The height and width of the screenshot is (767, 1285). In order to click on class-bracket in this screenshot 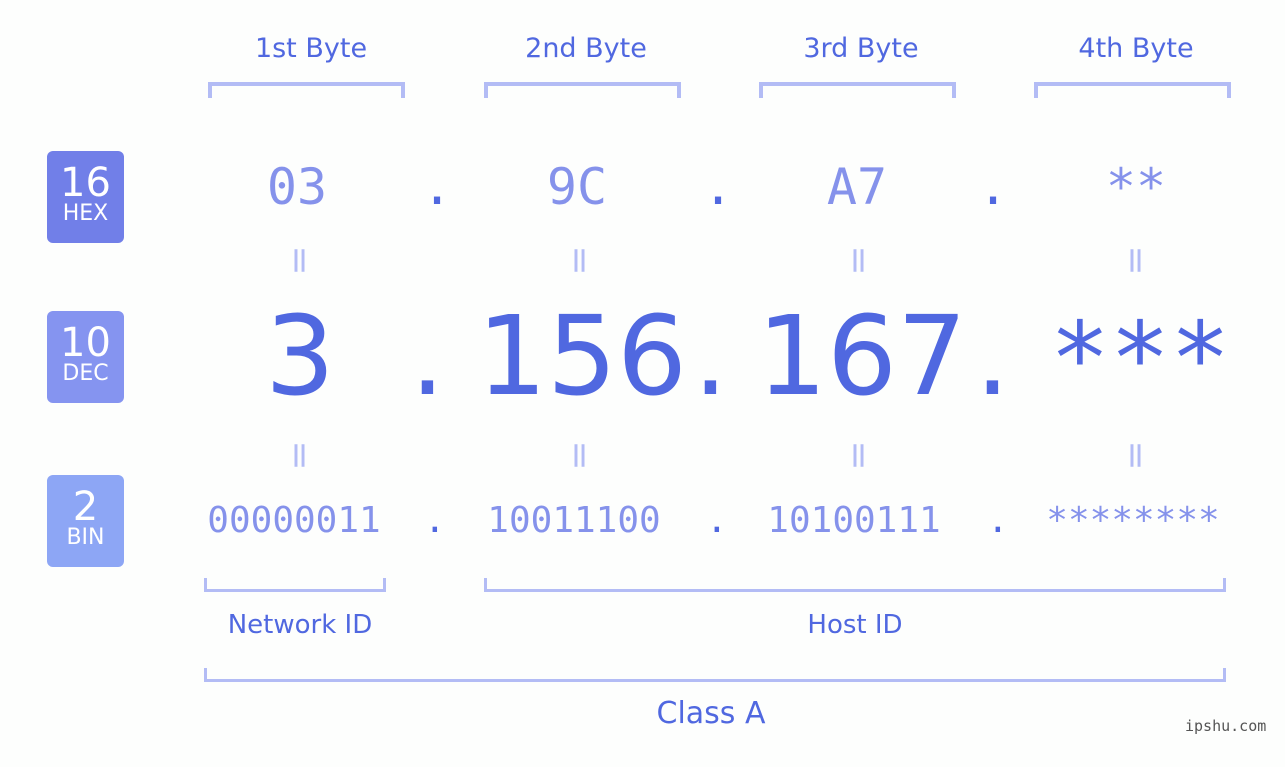, I will do `click(715, 675)`.